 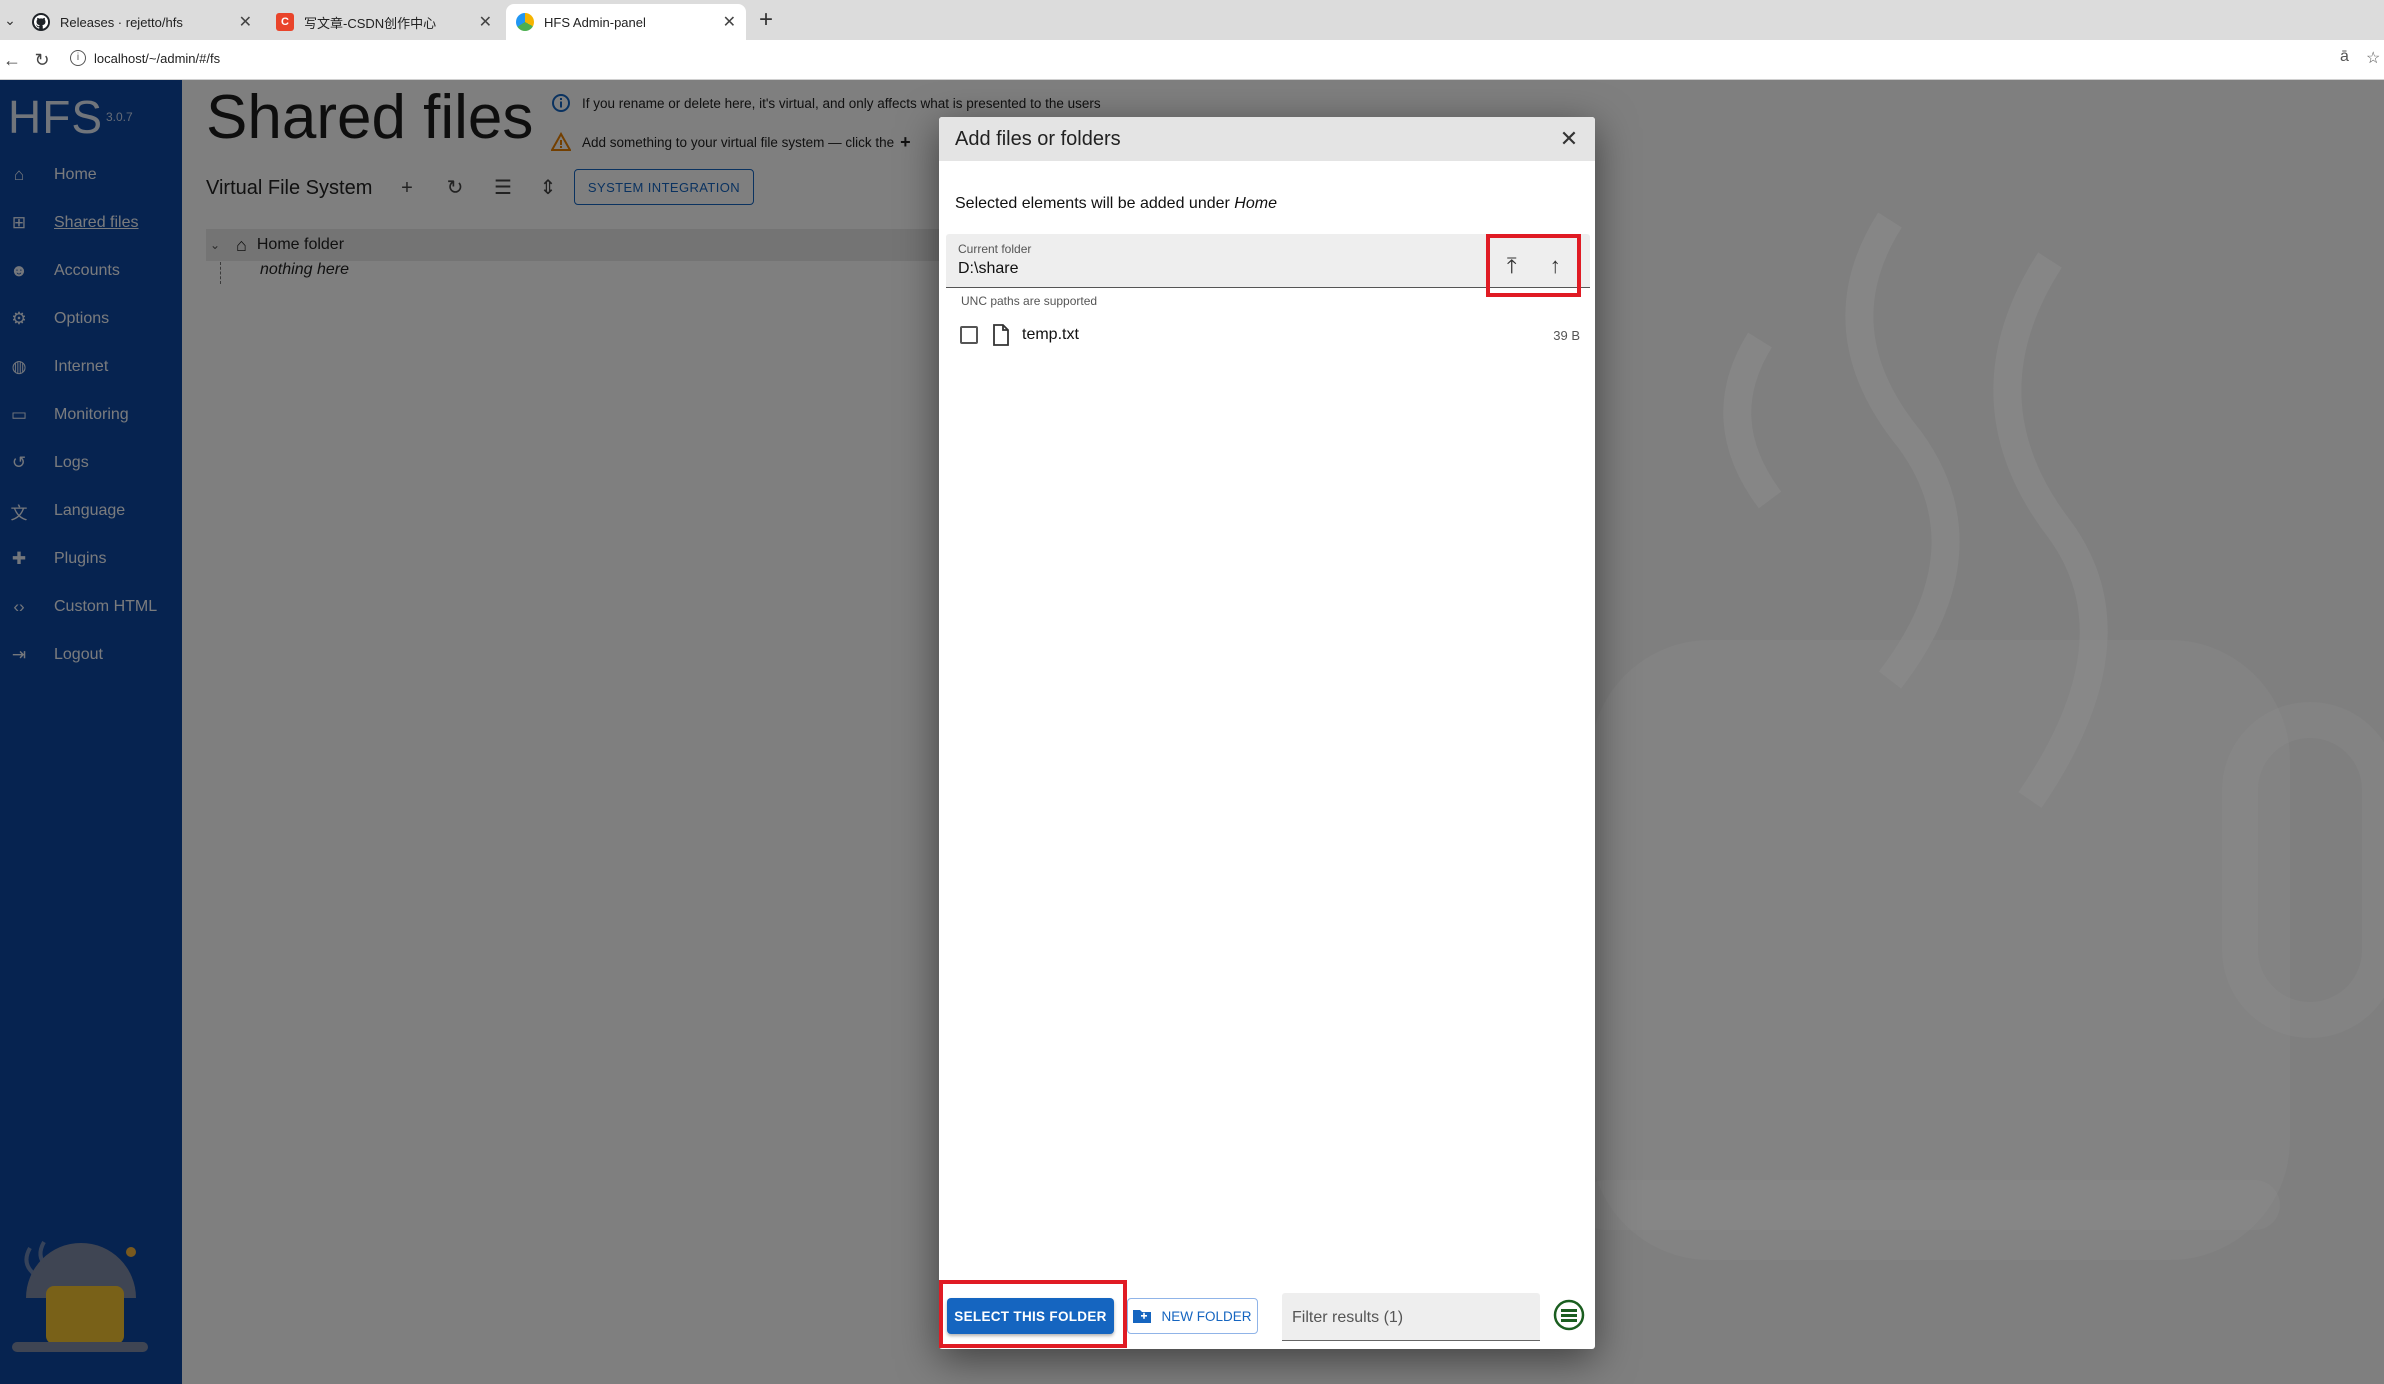 What do you see at coordinates (1192, 60) in the screenshot?
I see `address-bar` at bounding box center [1192, 60].